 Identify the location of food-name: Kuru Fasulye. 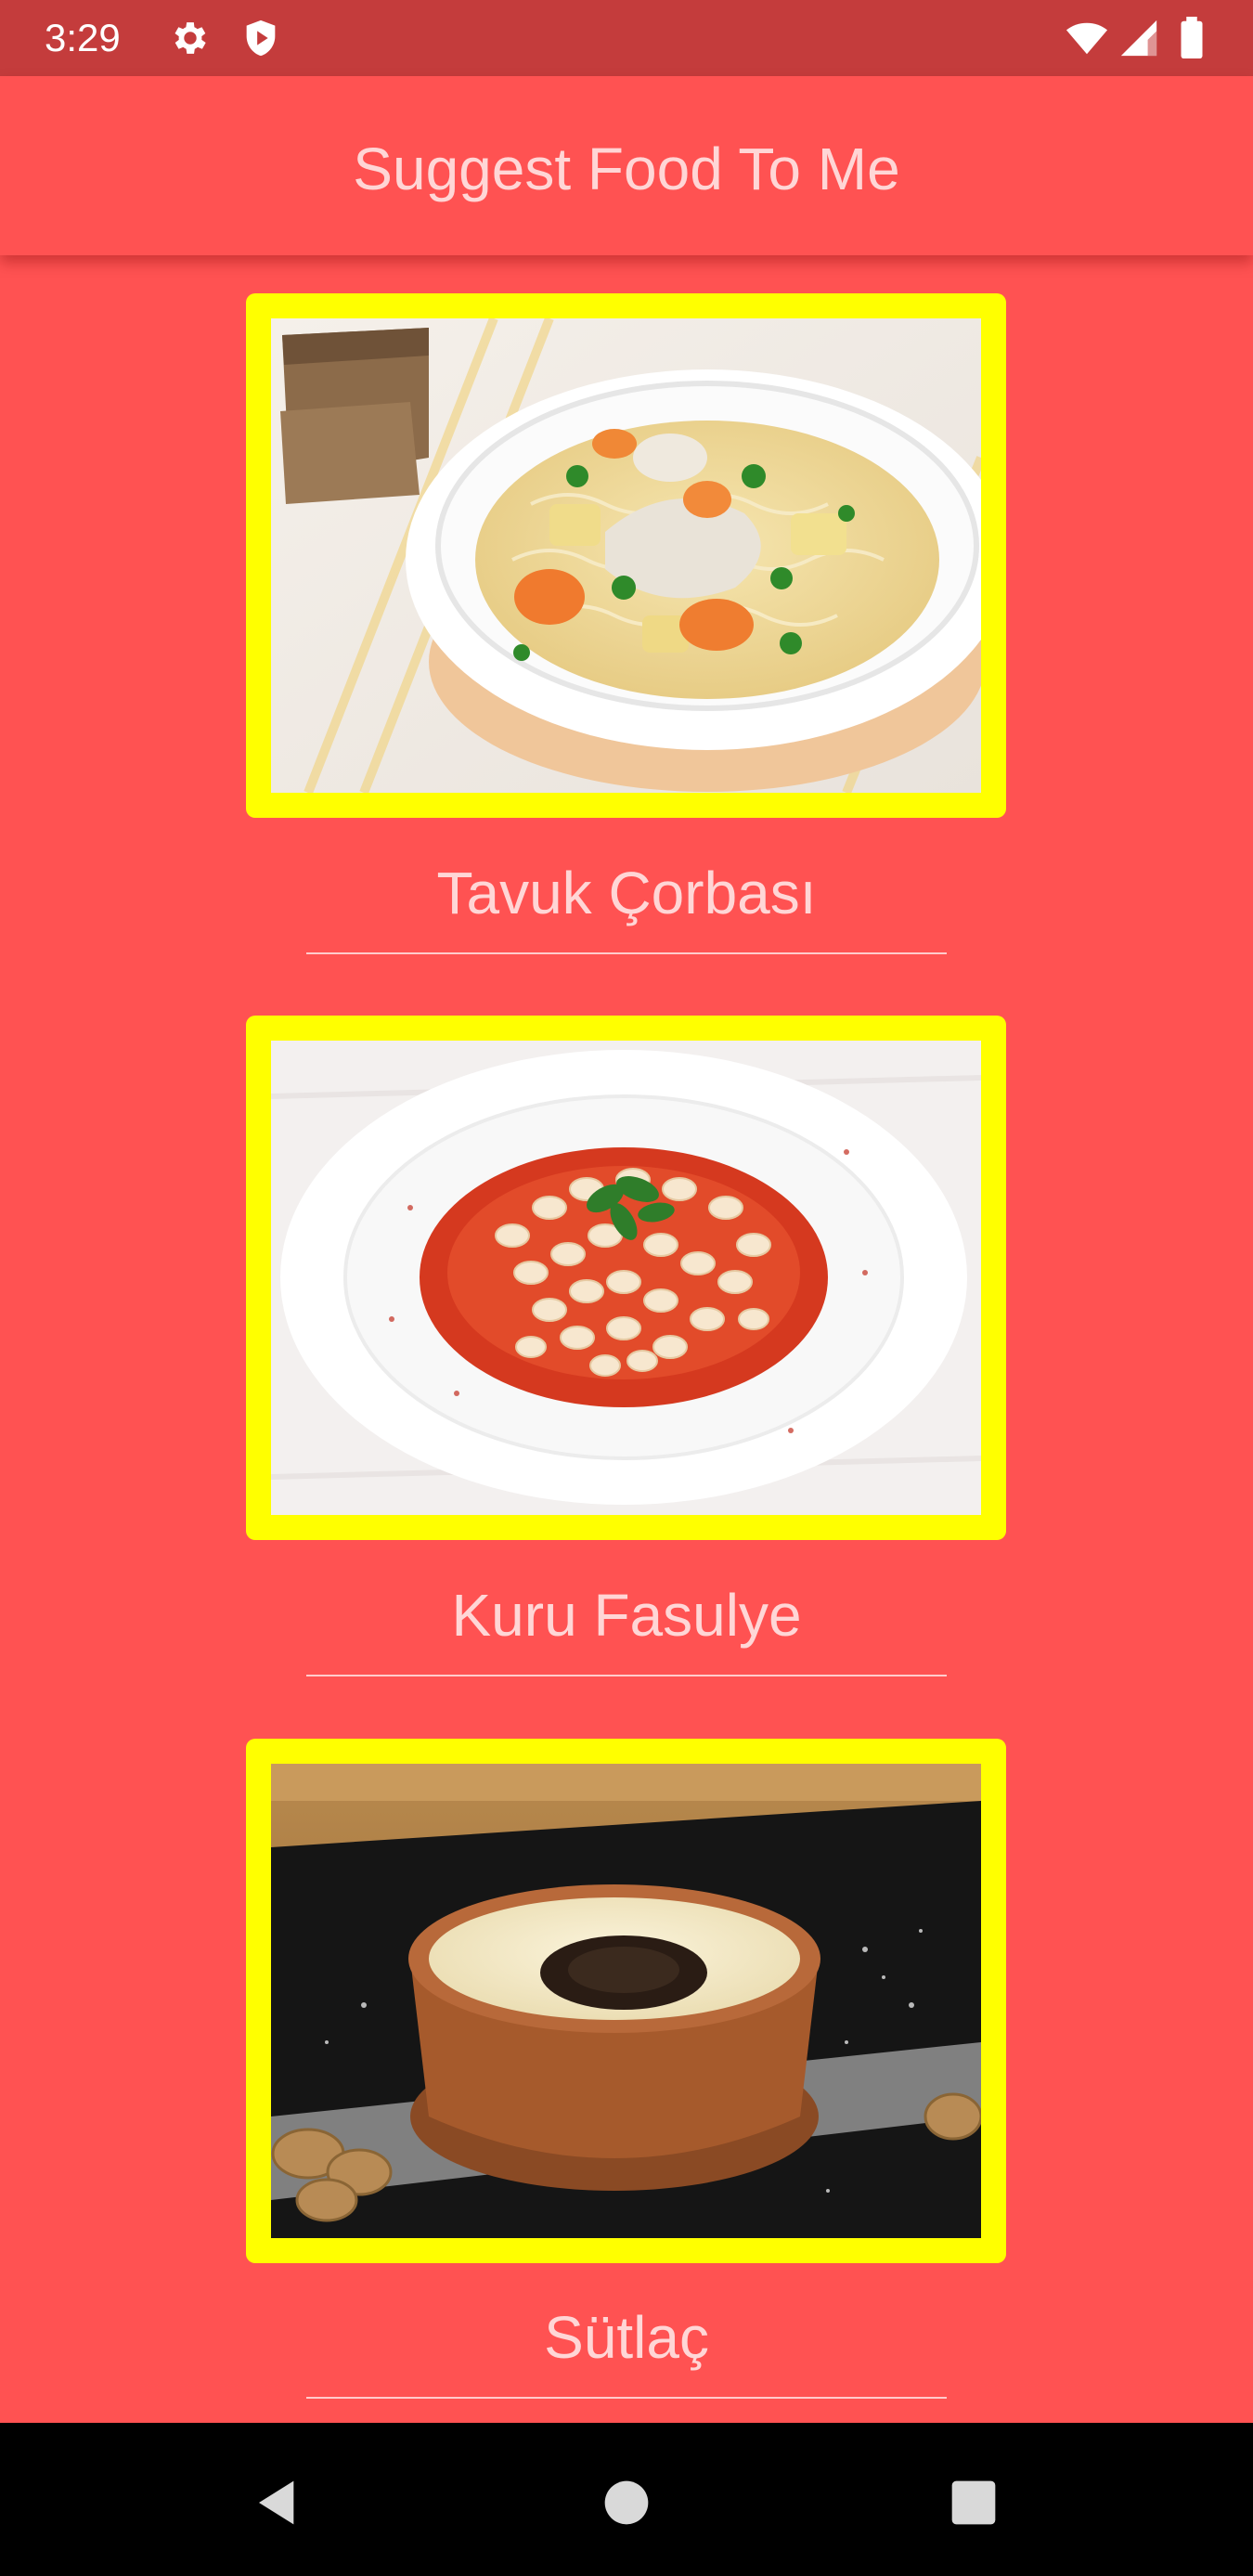
(626, 1615).